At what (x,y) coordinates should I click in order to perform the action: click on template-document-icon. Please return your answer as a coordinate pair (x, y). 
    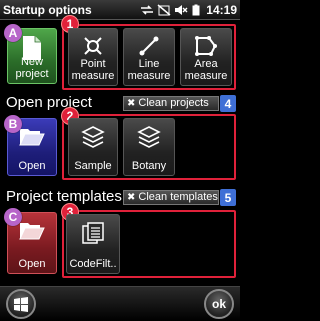
    Looking at the image, I should click on (93, 233).